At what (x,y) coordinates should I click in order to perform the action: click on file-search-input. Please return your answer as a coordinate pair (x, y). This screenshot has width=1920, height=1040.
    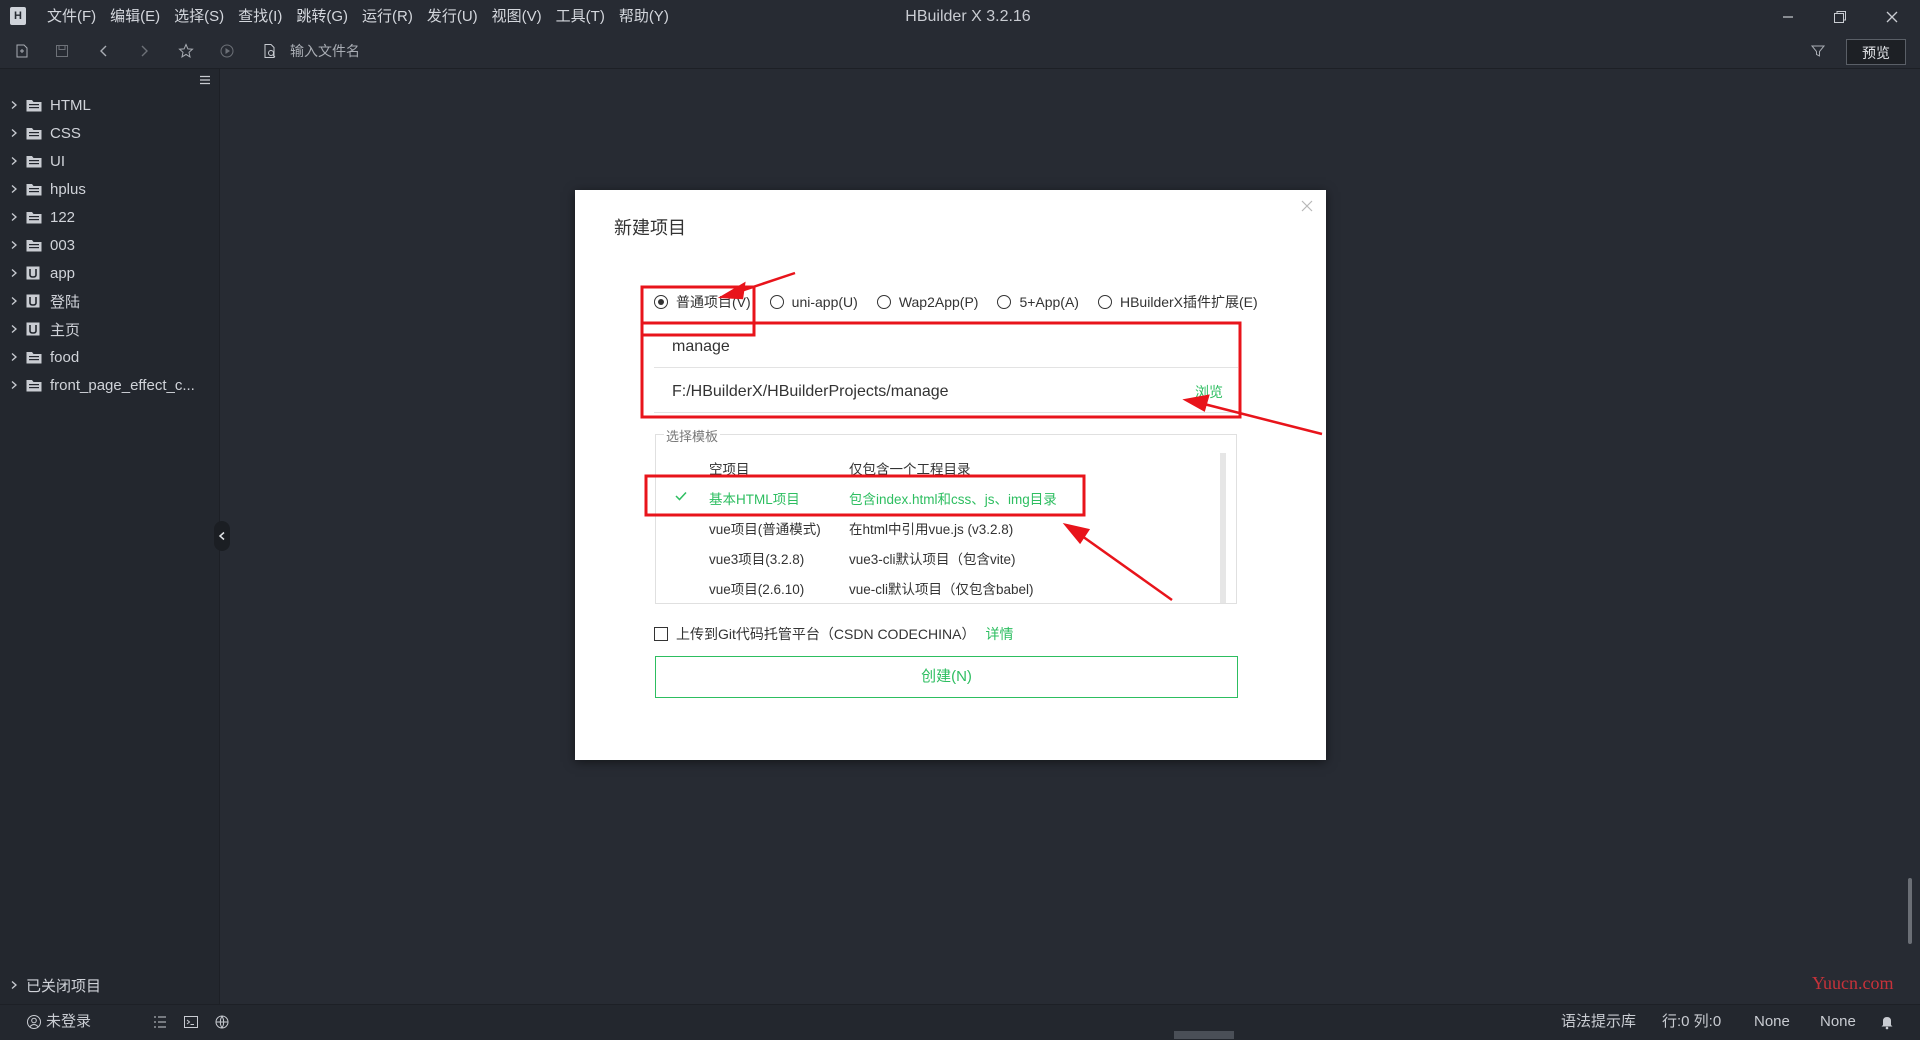
    Looking at the image, I should click on (470, 51).